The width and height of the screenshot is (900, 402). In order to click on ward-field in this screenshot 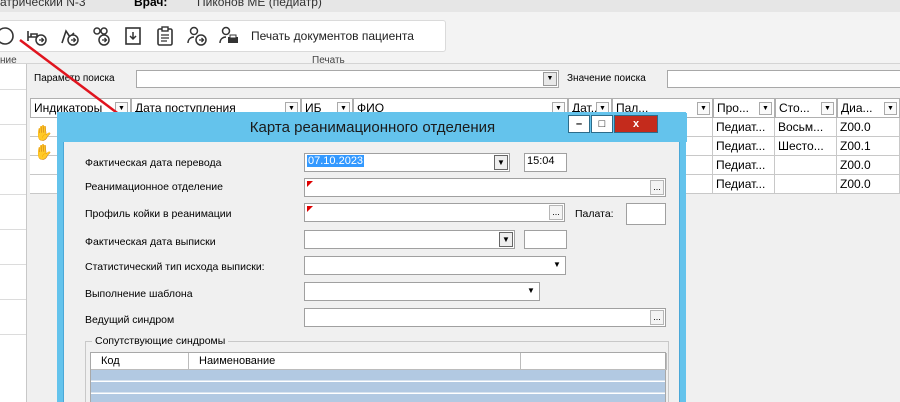, I will do `click(646, 214)`.